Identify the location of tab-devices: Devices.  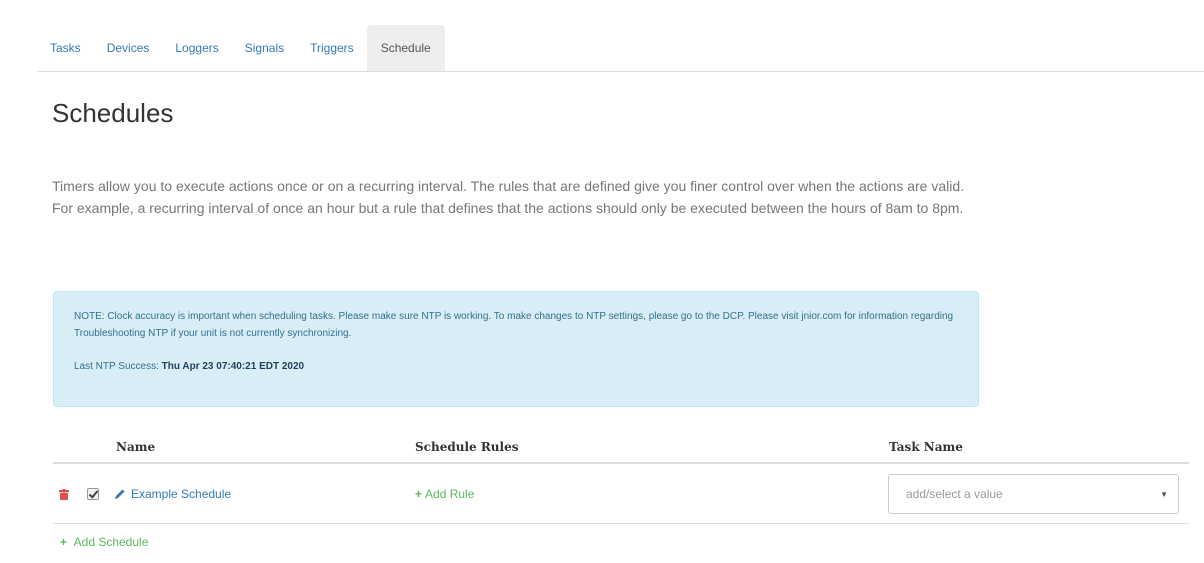
(128, 48).